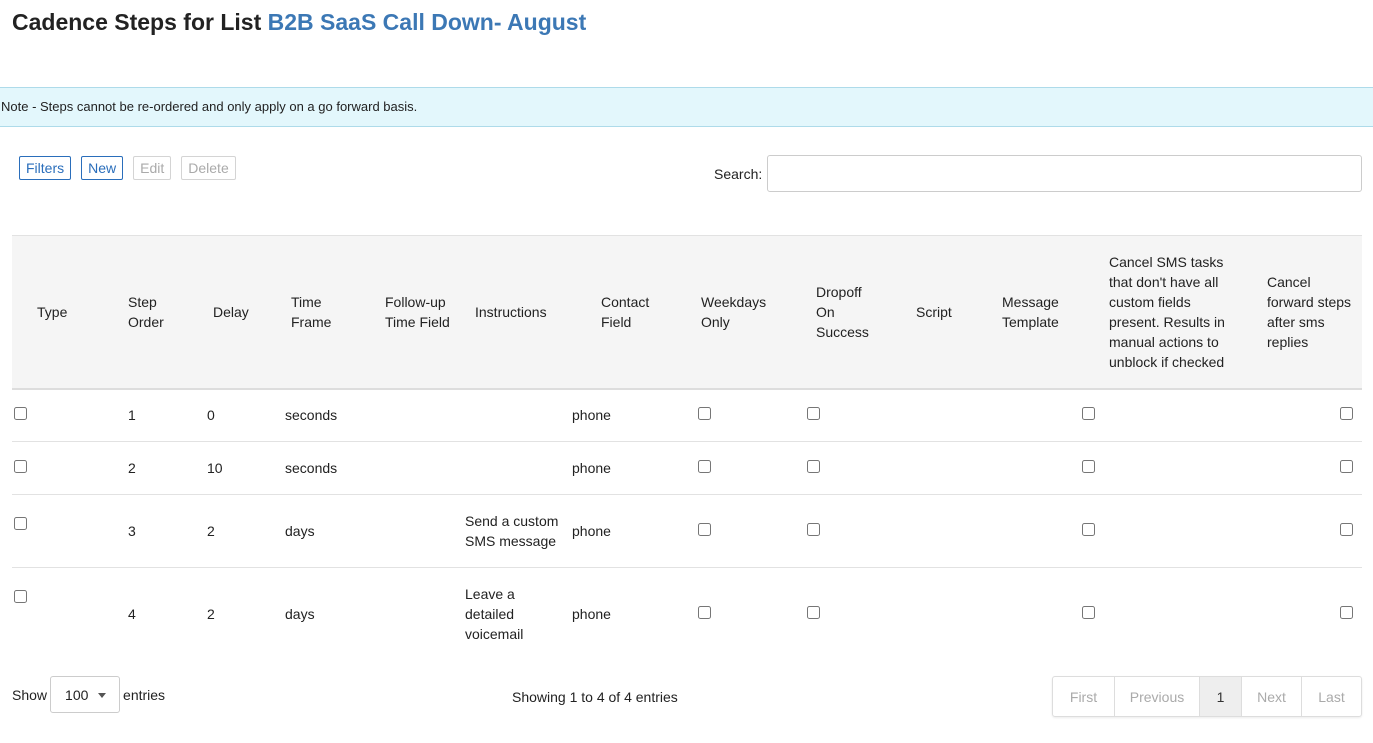 This screenshot has width=1373, height=743. What do you see at coordinates (595, 697) in the screenshot?
I see `table-info: Showing 1 to 4 of 4 entries` at bounding box center [595, 697].